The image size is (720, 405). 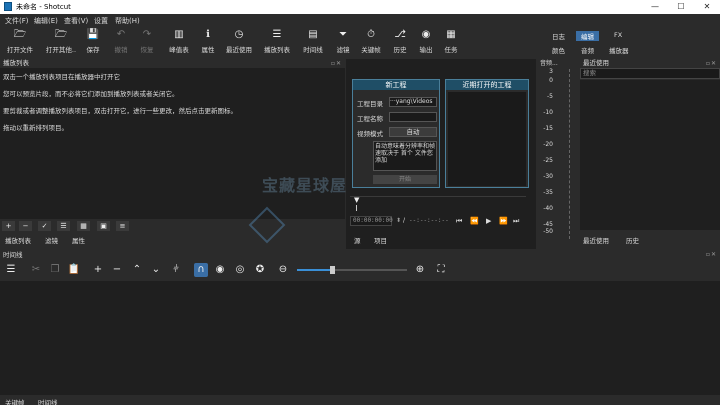 I want to click on recent-icon: ◷, so click(x=239, y=34).